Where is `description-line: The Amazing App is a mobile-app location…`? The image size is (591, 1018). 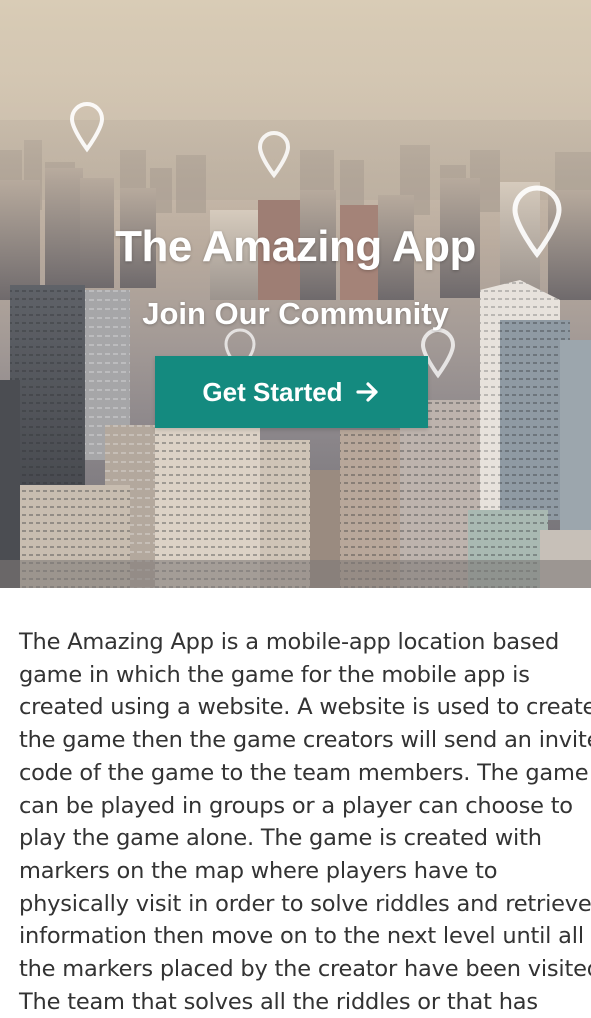 description-line: The Amazing App is a mobile-app location… is located at coordinates (289, 642).